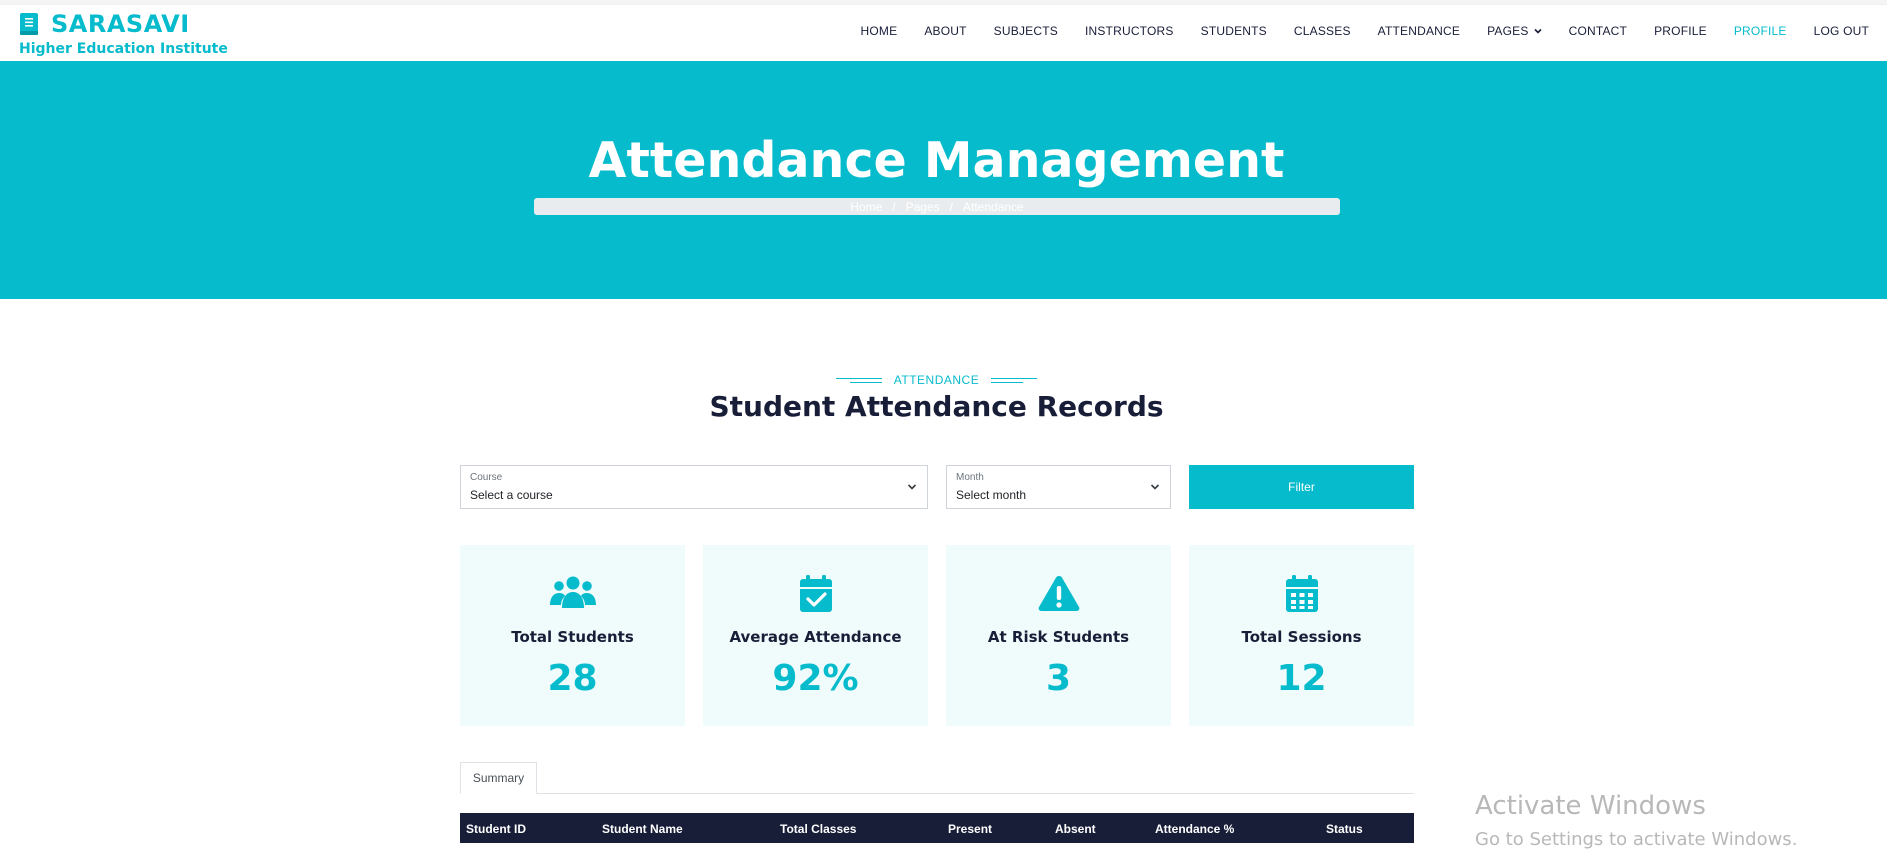 The image size is (1887, 849). I want to click on column-header: Total Classes, so click(818, 829).